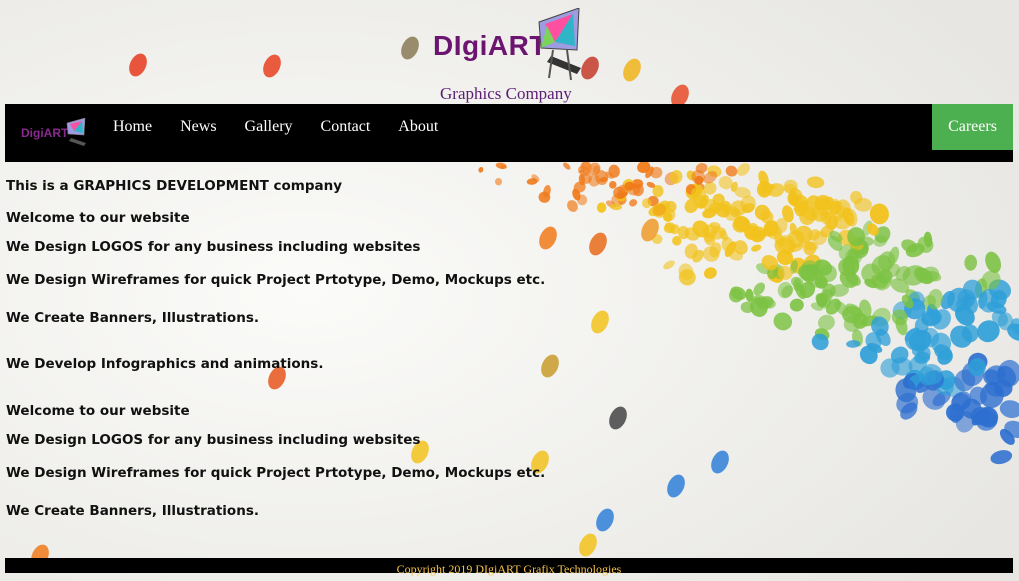 This screenshot has height=581, width=1019. I want to click on brand-logo-text: DIgiART, so click(490, 45).